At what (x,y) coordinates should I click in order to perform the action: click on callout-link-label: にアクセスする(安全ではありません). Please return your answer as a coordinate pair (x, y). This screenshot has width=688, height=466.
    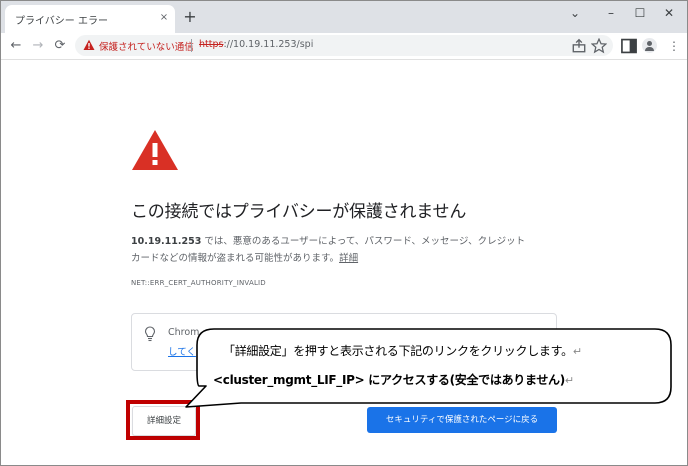
    Looking at the image, I should click on (464, 380).